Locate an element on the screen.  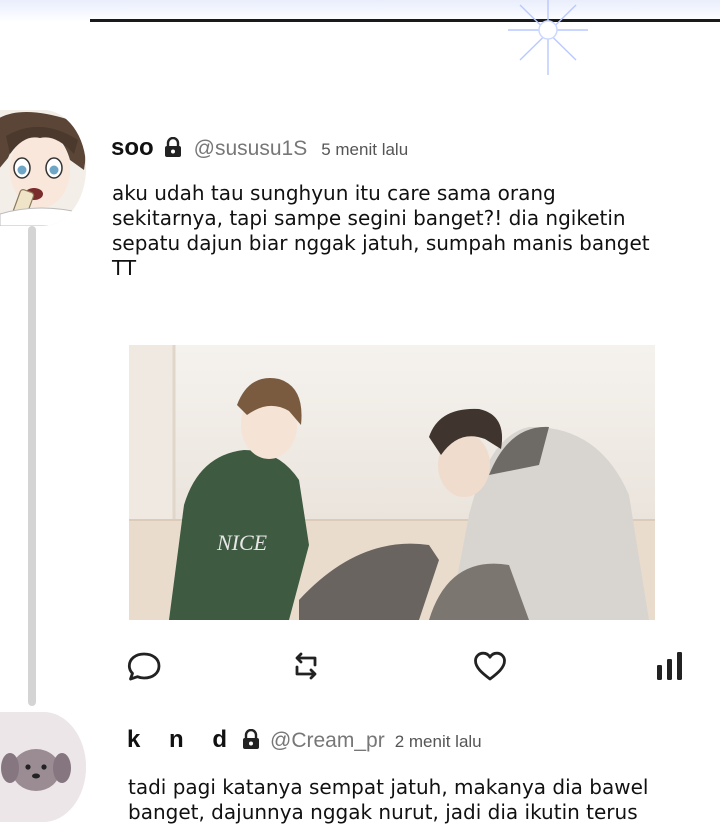
shirt-print-text: NICE is located at coordinates (242, 542).